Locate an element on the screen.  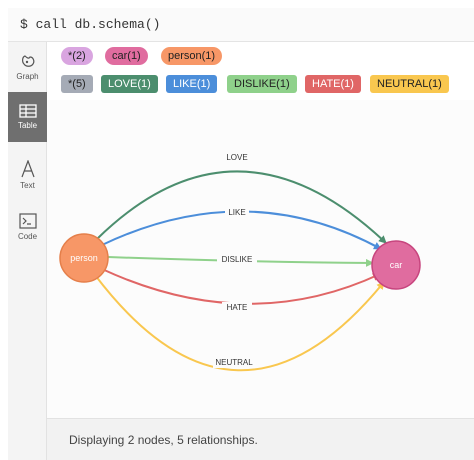
node-label-tag-person: person(1) is located at coordinates (192, 56).